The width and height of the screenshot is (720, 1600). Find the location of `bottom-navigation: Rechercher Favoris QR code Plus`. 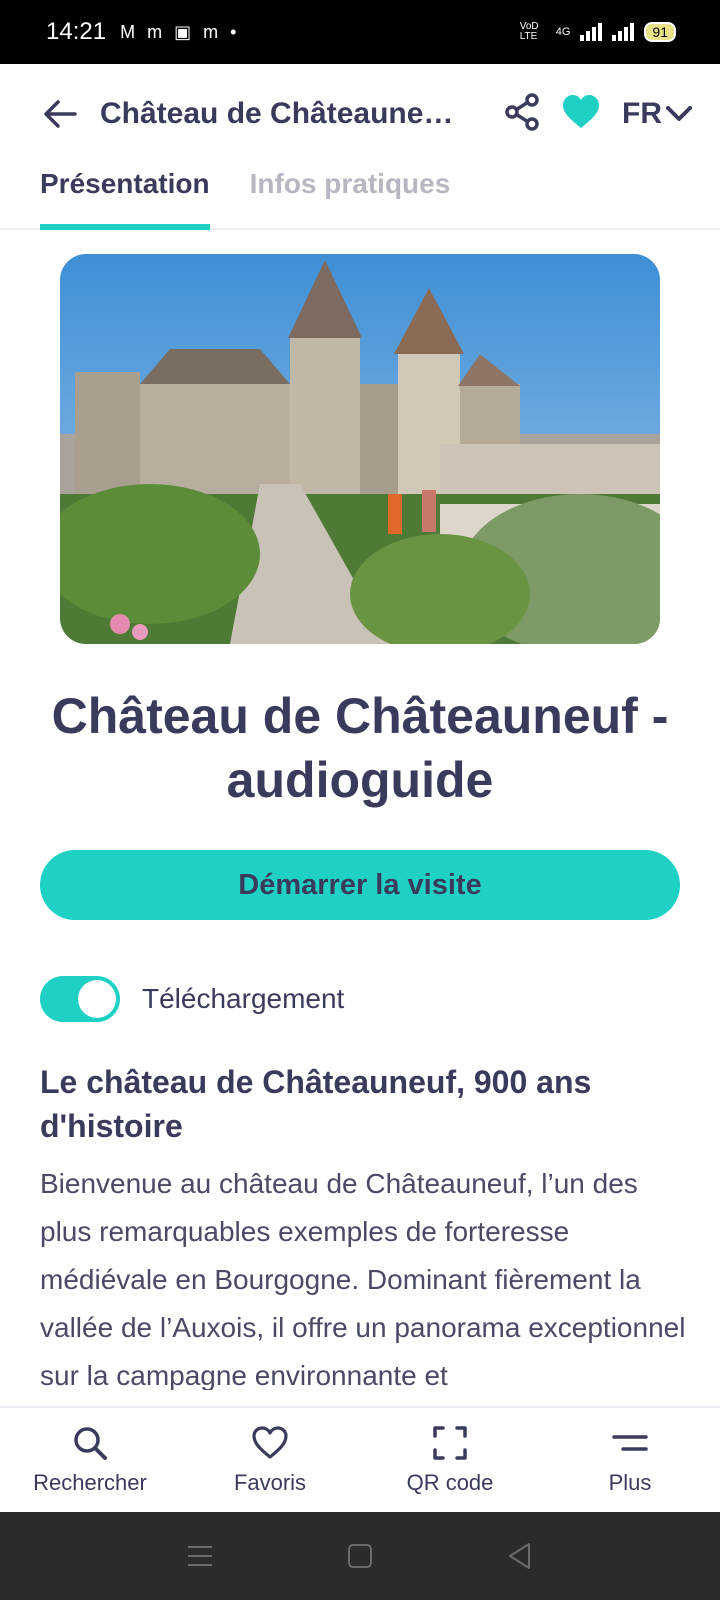

bottom-navigation: Rechercher Favoris QR code Plus is located at coordinates (360, 1459).